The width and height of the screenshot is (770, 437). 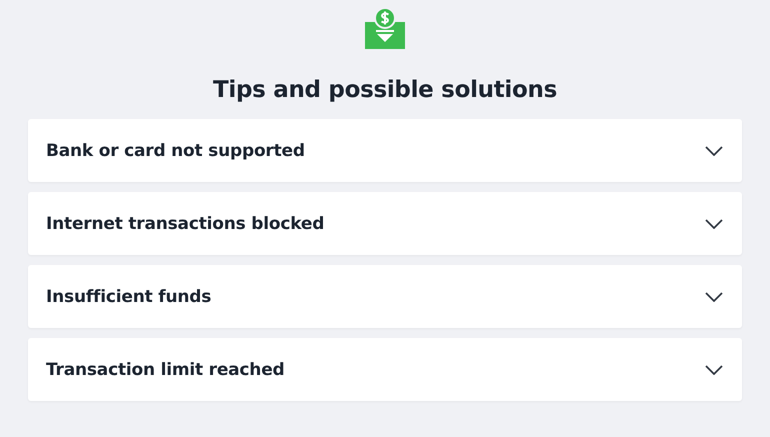 I want to click on accordion-label: Bank or card not supported, so click(x=175, y=150).